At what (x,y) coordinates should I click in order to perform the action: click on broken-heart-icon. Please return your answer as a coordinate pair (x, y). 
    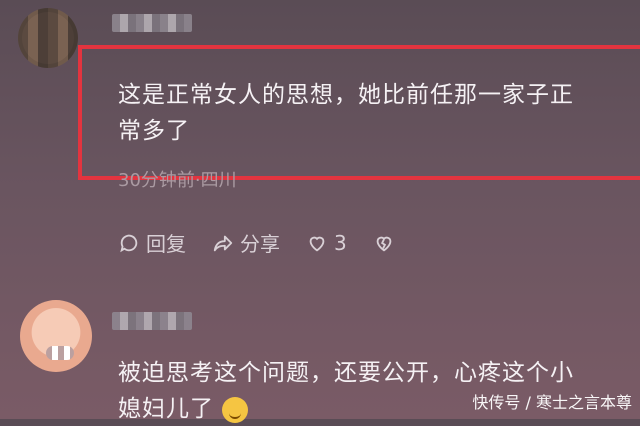
    Looking at the image, I should click on (384, 243).